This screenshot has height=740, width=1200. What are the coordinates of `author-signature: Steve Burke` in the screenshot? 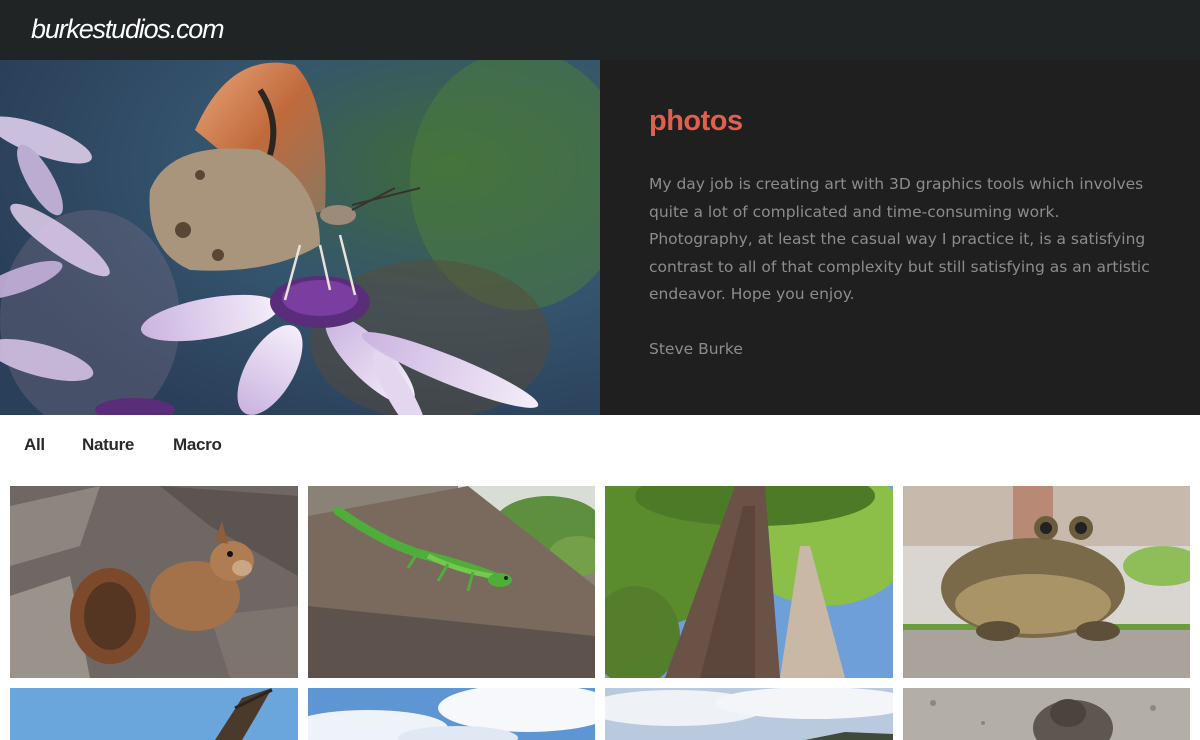 It's located at (696, 349).